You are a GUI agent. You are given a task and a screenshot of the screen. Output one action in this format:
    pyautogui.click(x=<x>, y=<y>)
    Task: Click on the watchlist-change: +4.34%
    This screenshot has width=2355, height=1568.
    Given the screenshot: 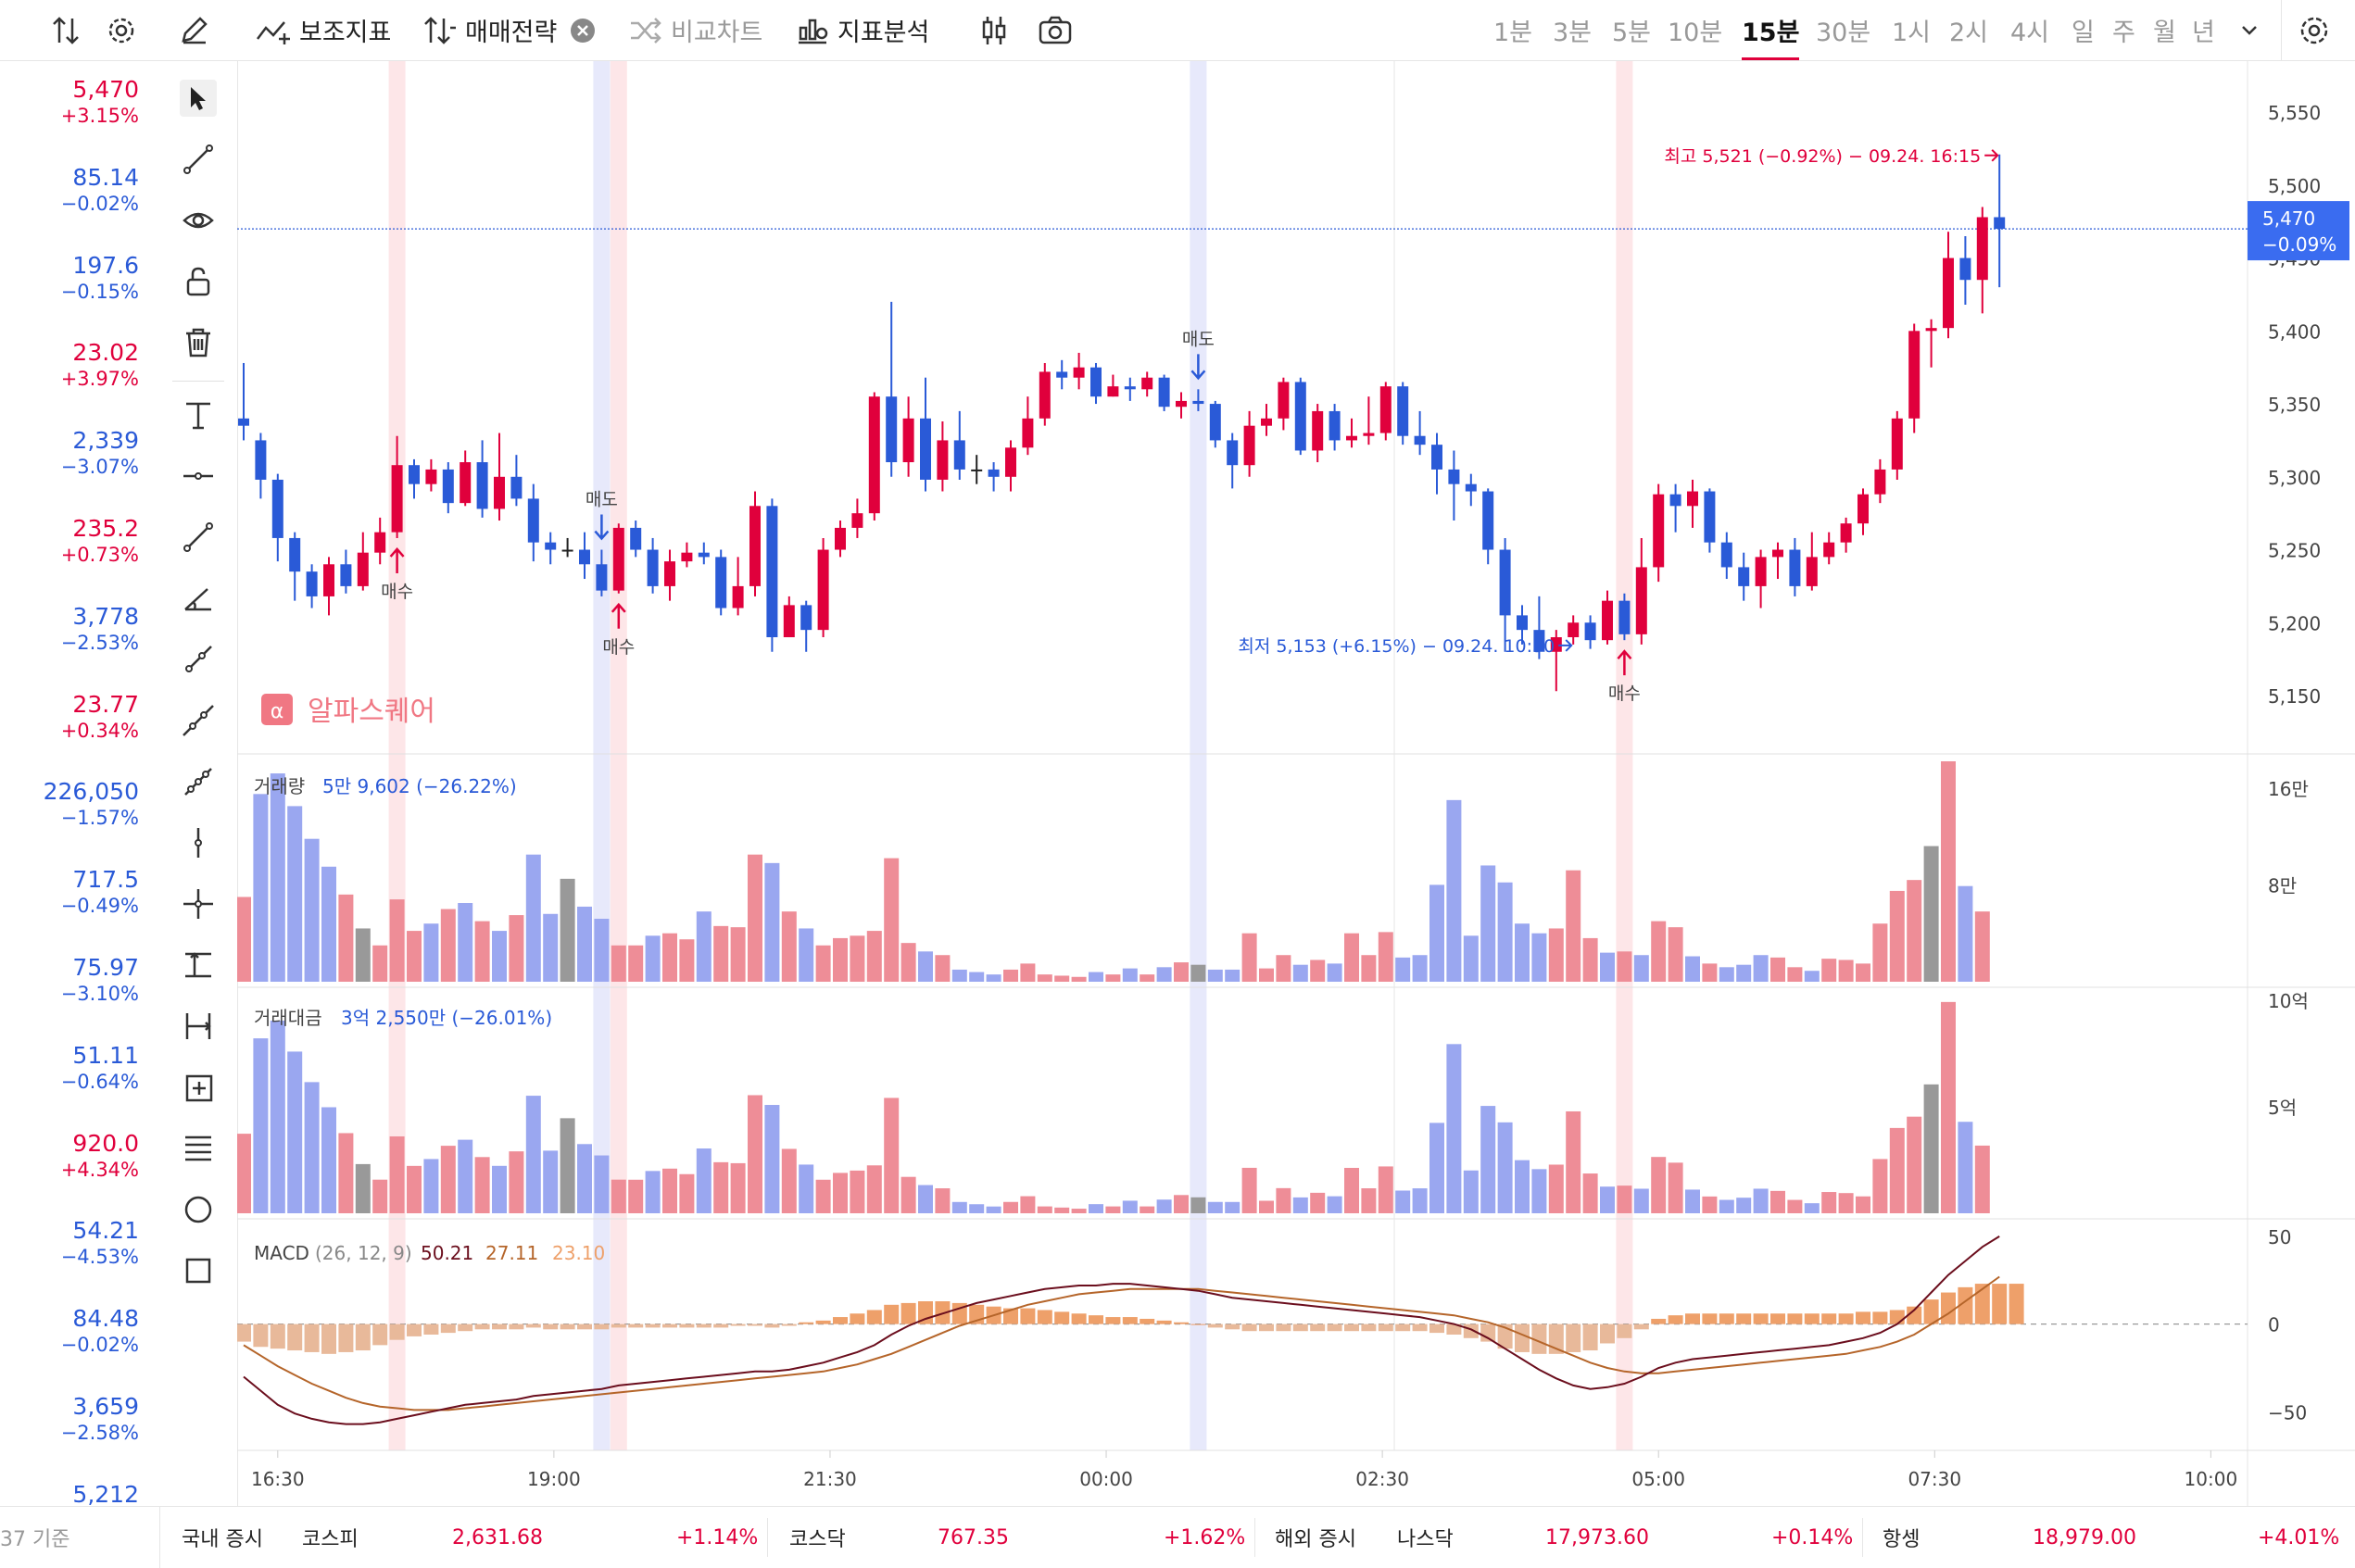 What is the action you would take?
    pyautogui.click(x=99, y=1170)
    